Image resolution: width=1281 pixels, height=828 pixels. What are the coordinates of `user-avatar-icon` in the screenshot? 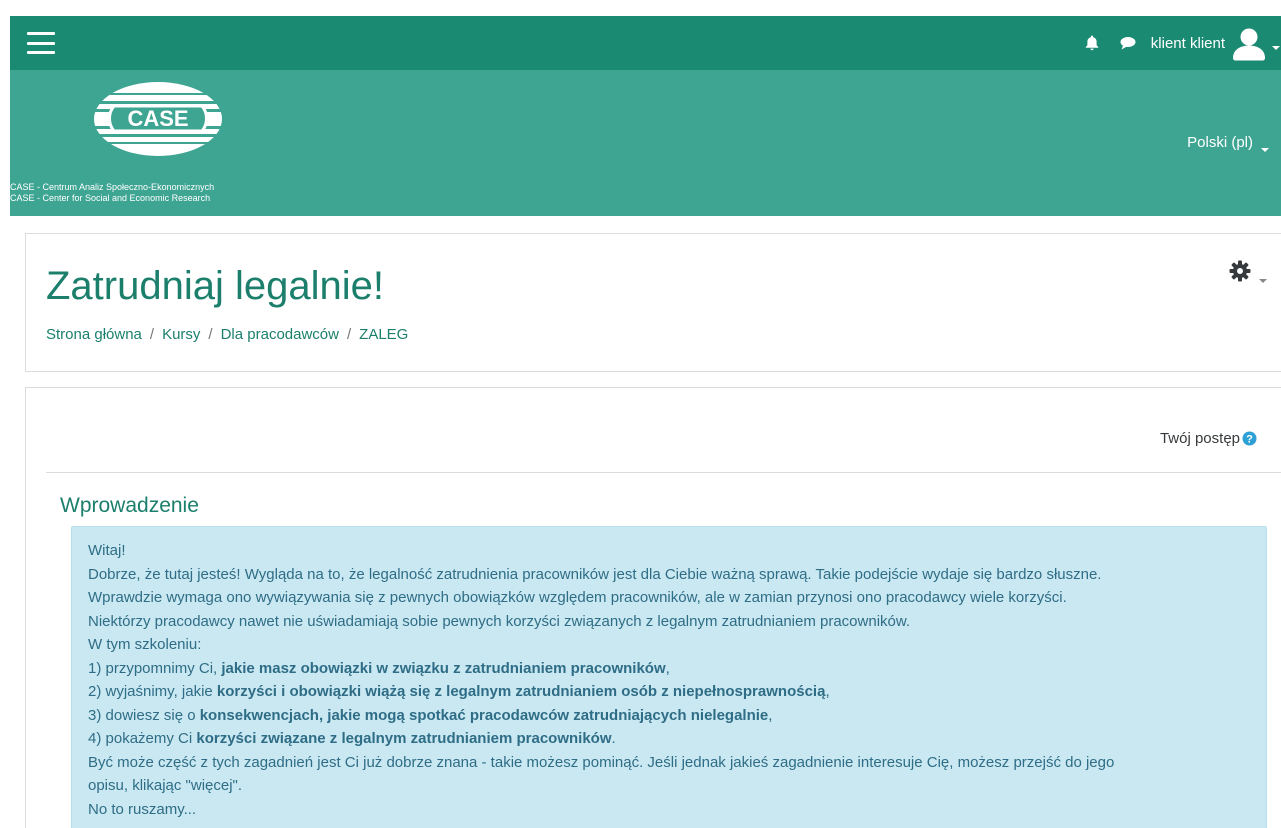 It's located at (1249, 43).